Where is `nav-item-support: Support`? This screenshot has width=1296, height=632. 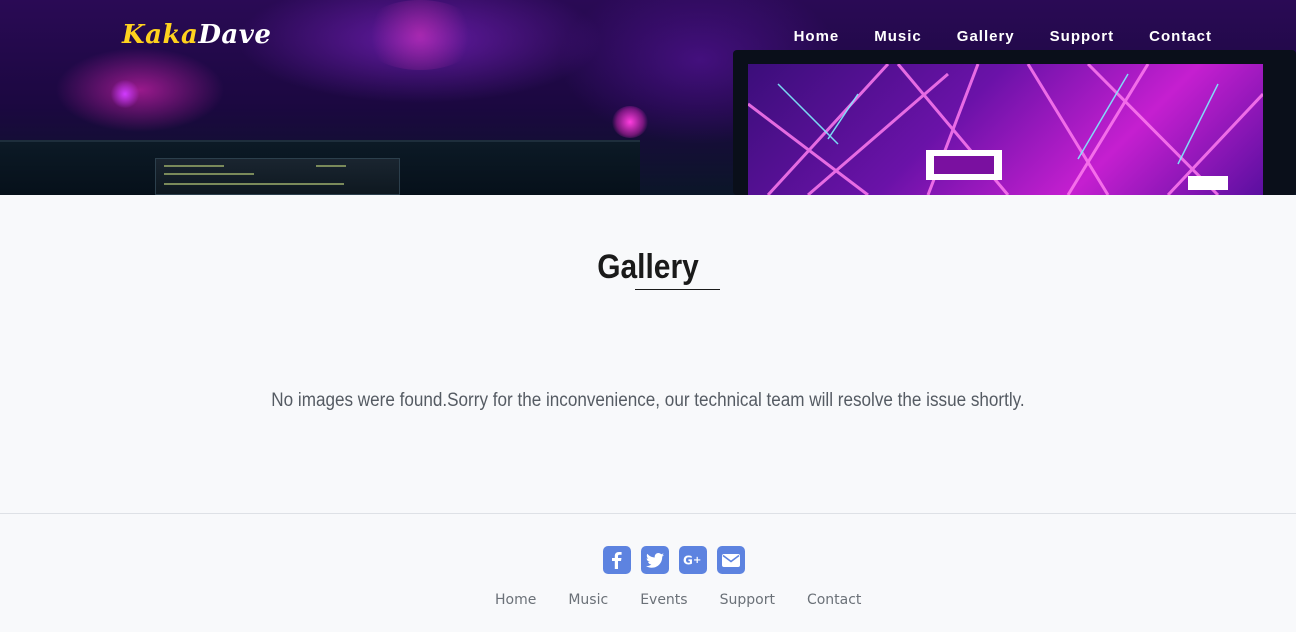 nav-item-support: Support is located at coordinates (1082, 36).